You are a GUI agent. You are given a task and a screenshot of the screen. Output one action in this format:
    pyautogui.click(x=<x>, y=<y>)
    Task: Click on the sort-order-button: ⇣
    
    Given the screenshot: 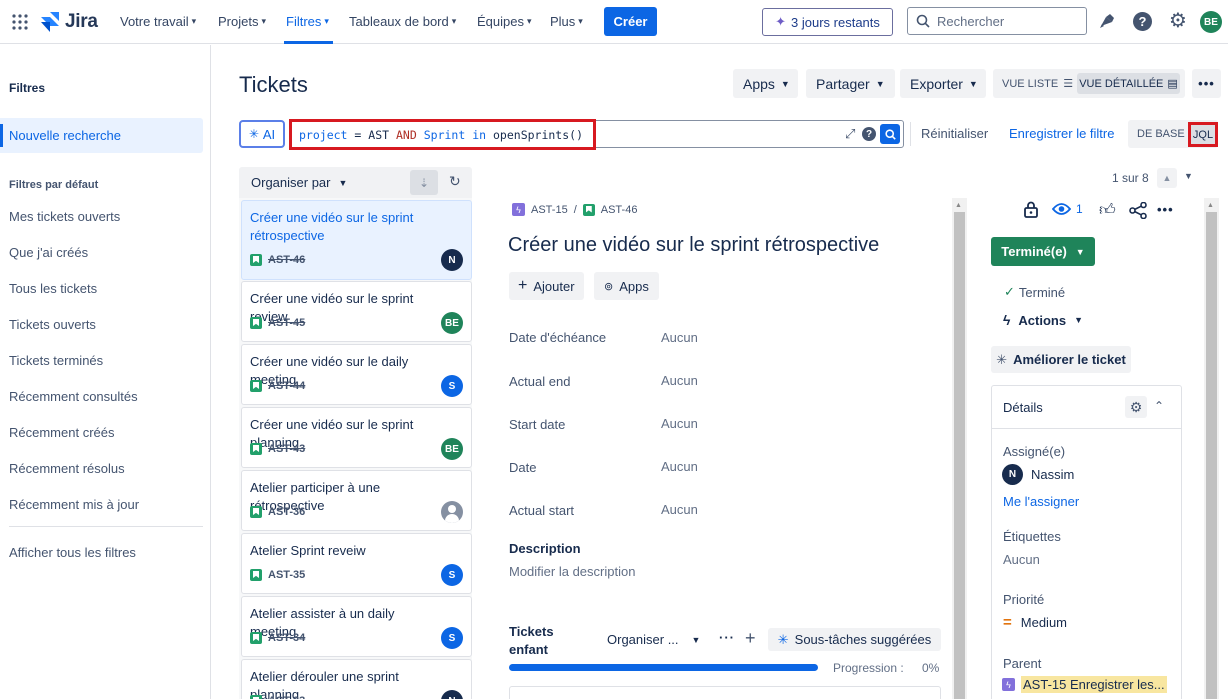 What is the action you would take?
    pyautogui.click(x=424, y=182)
    